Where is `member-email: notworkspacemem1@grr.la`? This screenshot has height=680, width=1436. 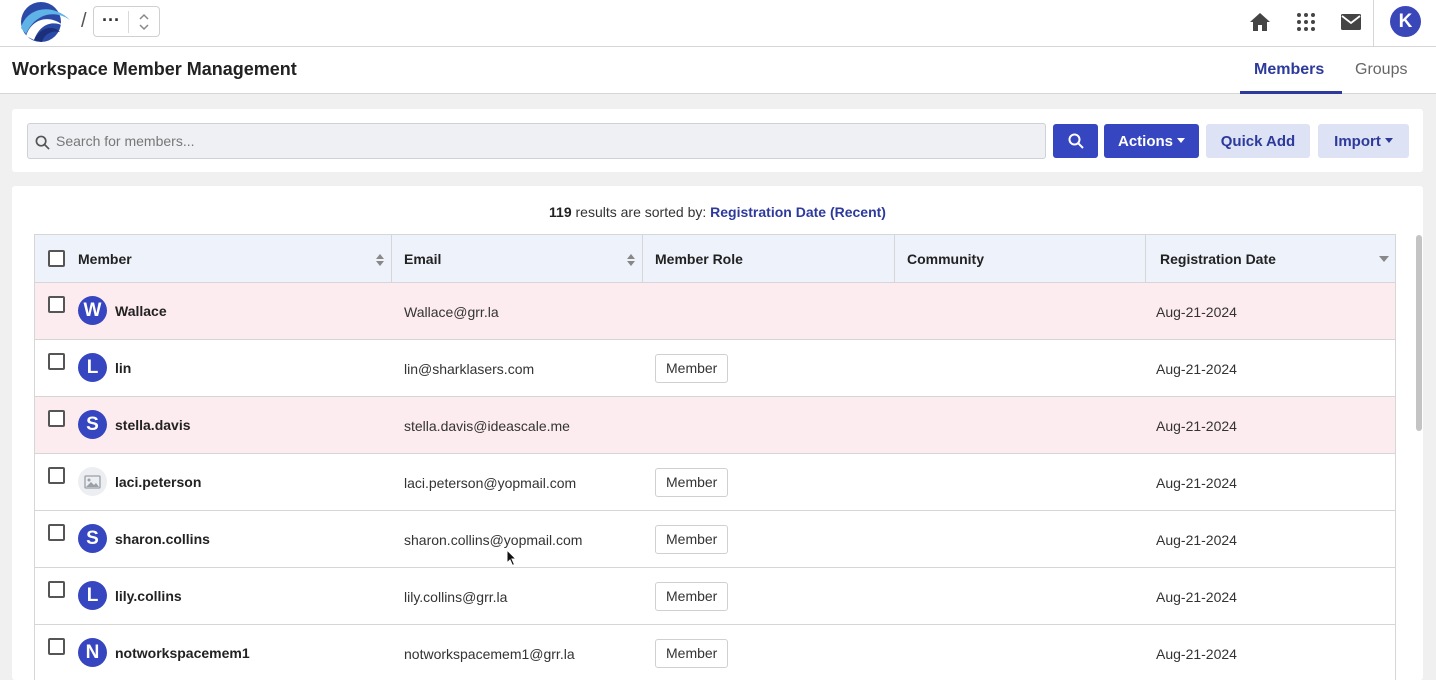
member-email: notworkspacemem1@grr.la is located at coordinates (489, 654).